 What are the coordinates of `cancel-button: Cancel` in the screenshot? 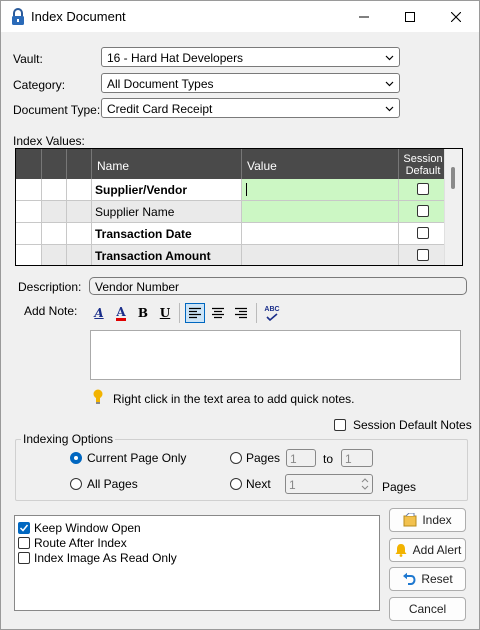 It's located at (427, 609).